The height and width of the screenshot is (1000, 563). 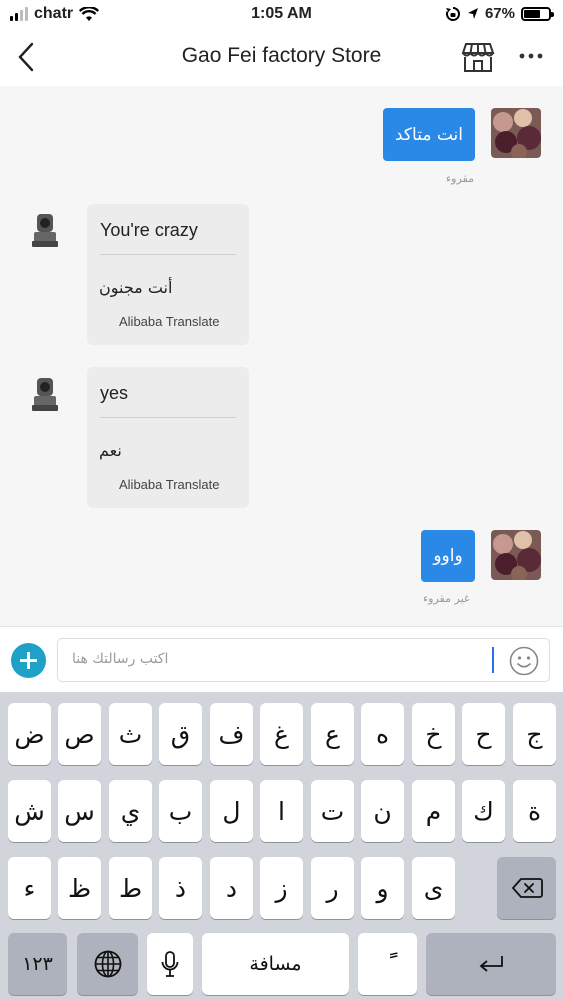 I want to click on key: ح, so click(x=483, y=734).